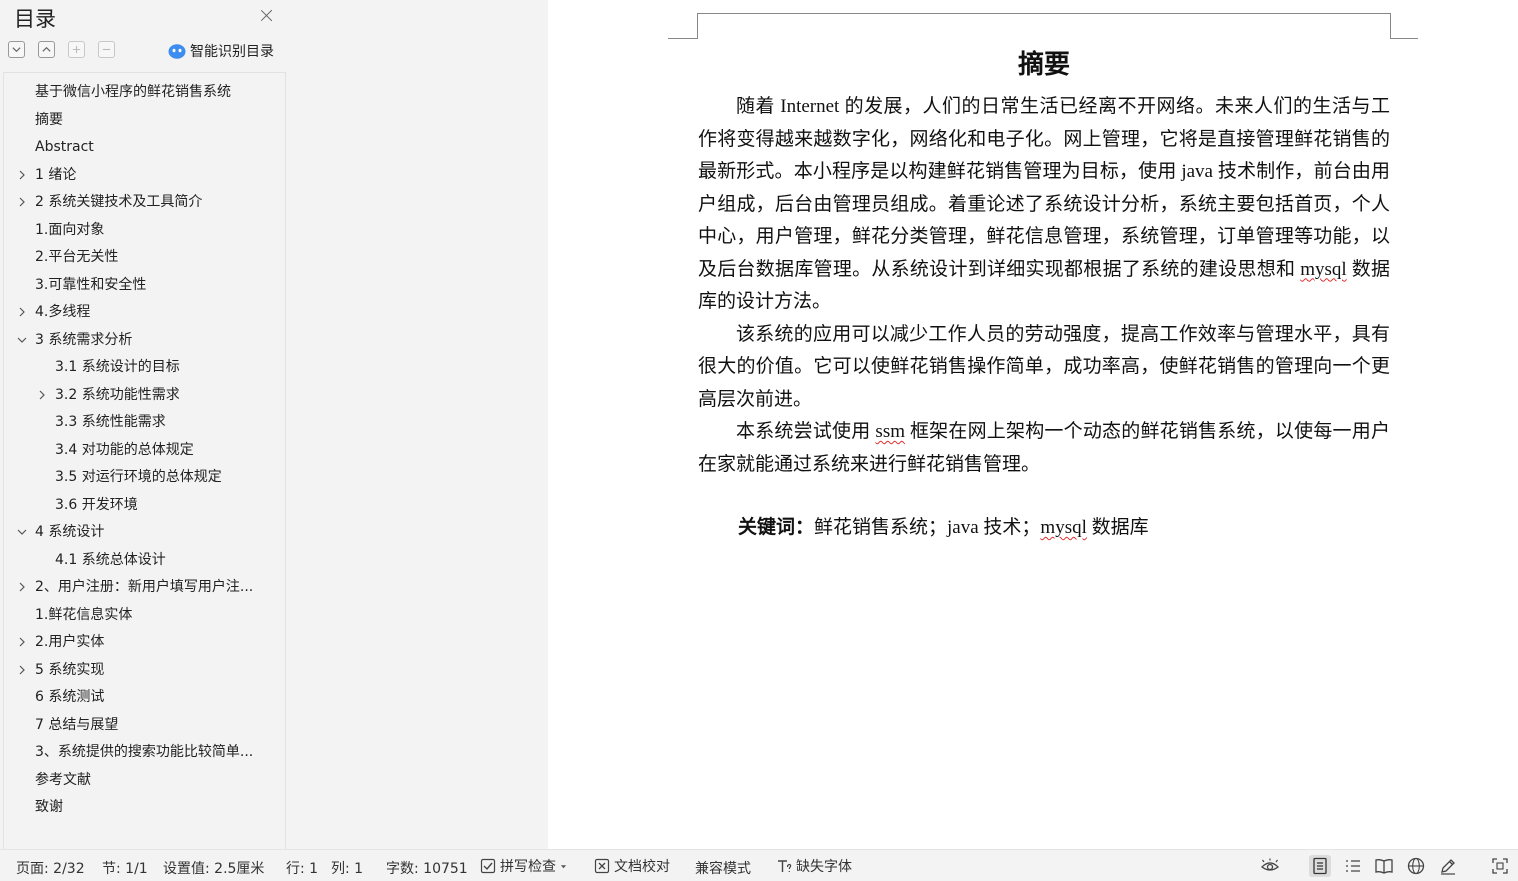  What do you see at coordinates (49, 119) in the screenshot?
I see `toc-item-label: 摘要` at bounding box center [49, 119].